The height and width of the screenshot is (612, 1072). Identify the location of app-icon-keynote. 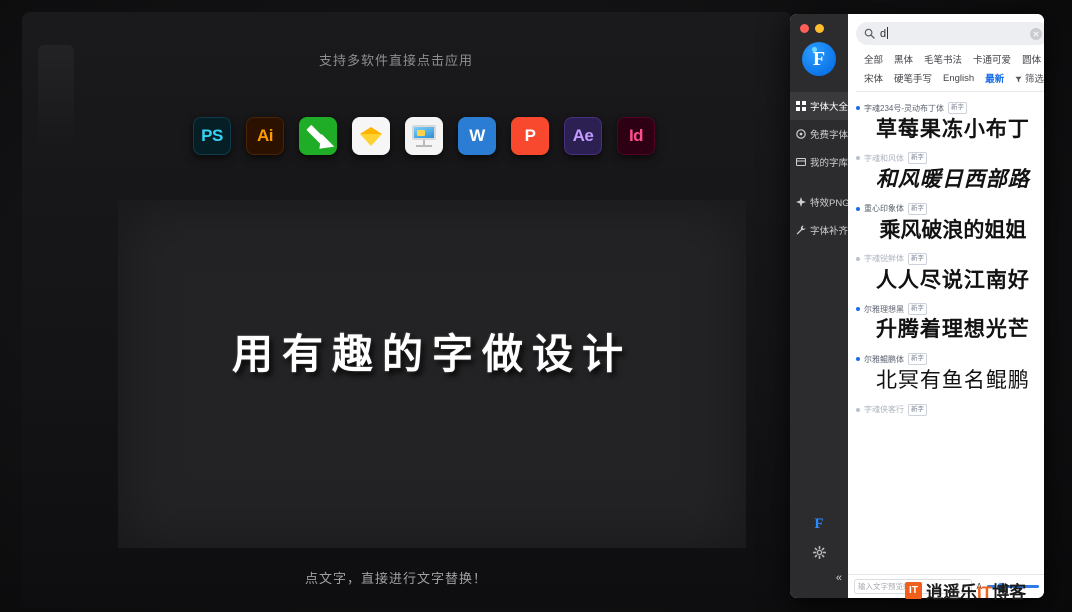
(424, 136).